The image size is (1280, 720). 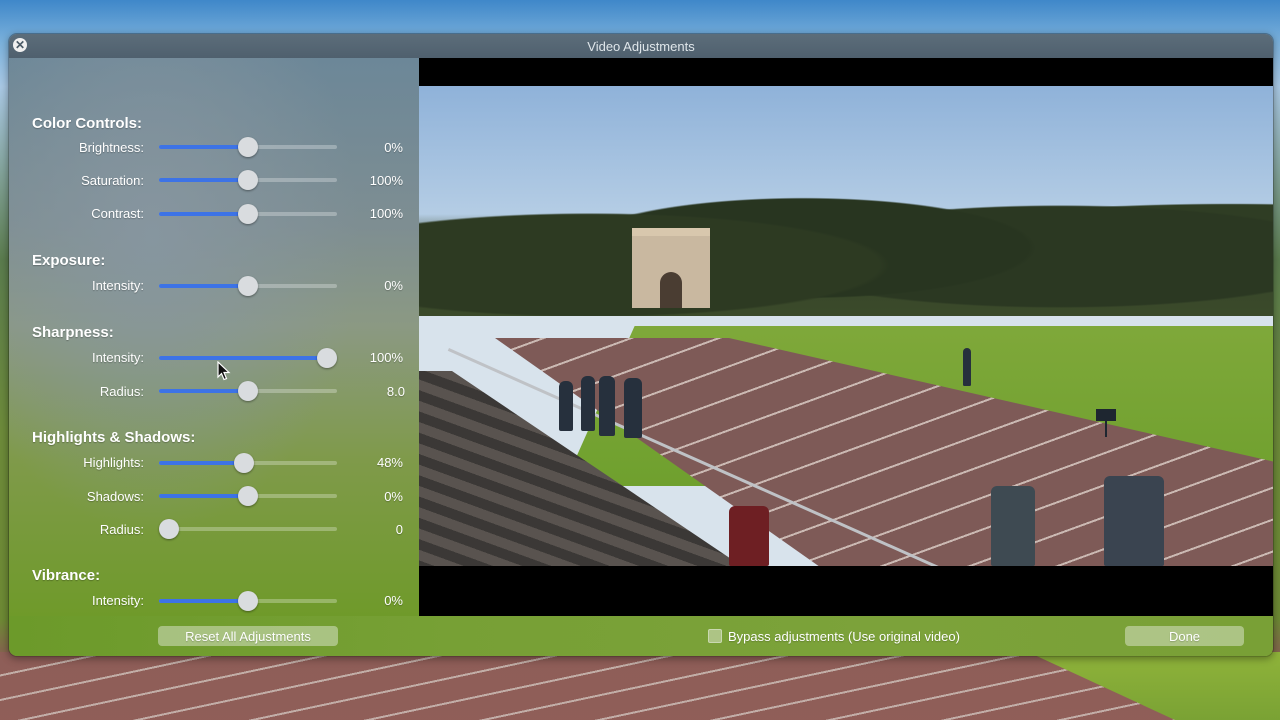 I want to click on shadows-slider-thumb, so click(x=248, y=496).